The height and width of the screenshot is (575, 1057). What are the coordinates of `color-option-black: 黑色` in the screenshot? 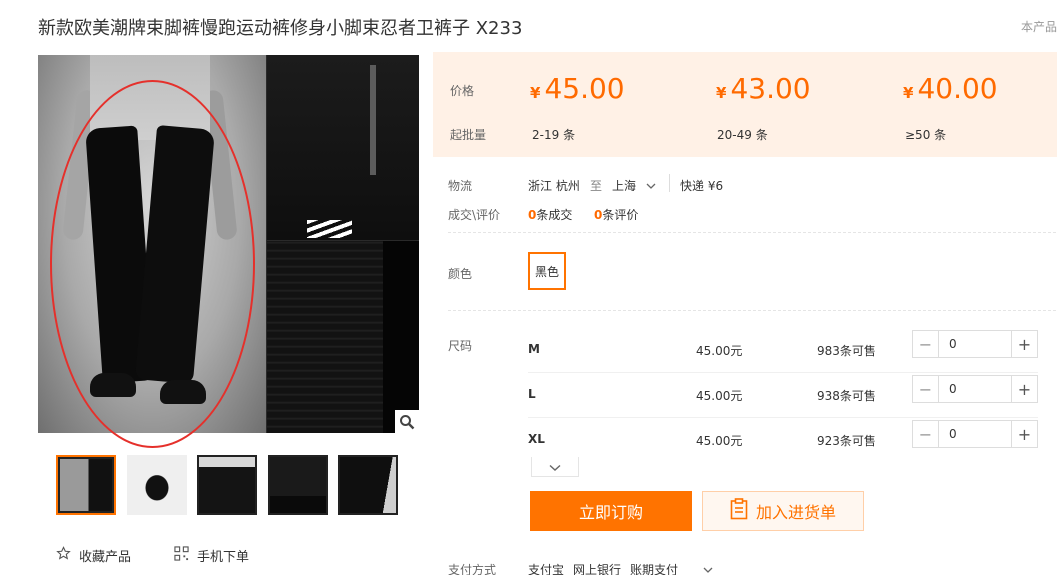 It's located at (547, 271).